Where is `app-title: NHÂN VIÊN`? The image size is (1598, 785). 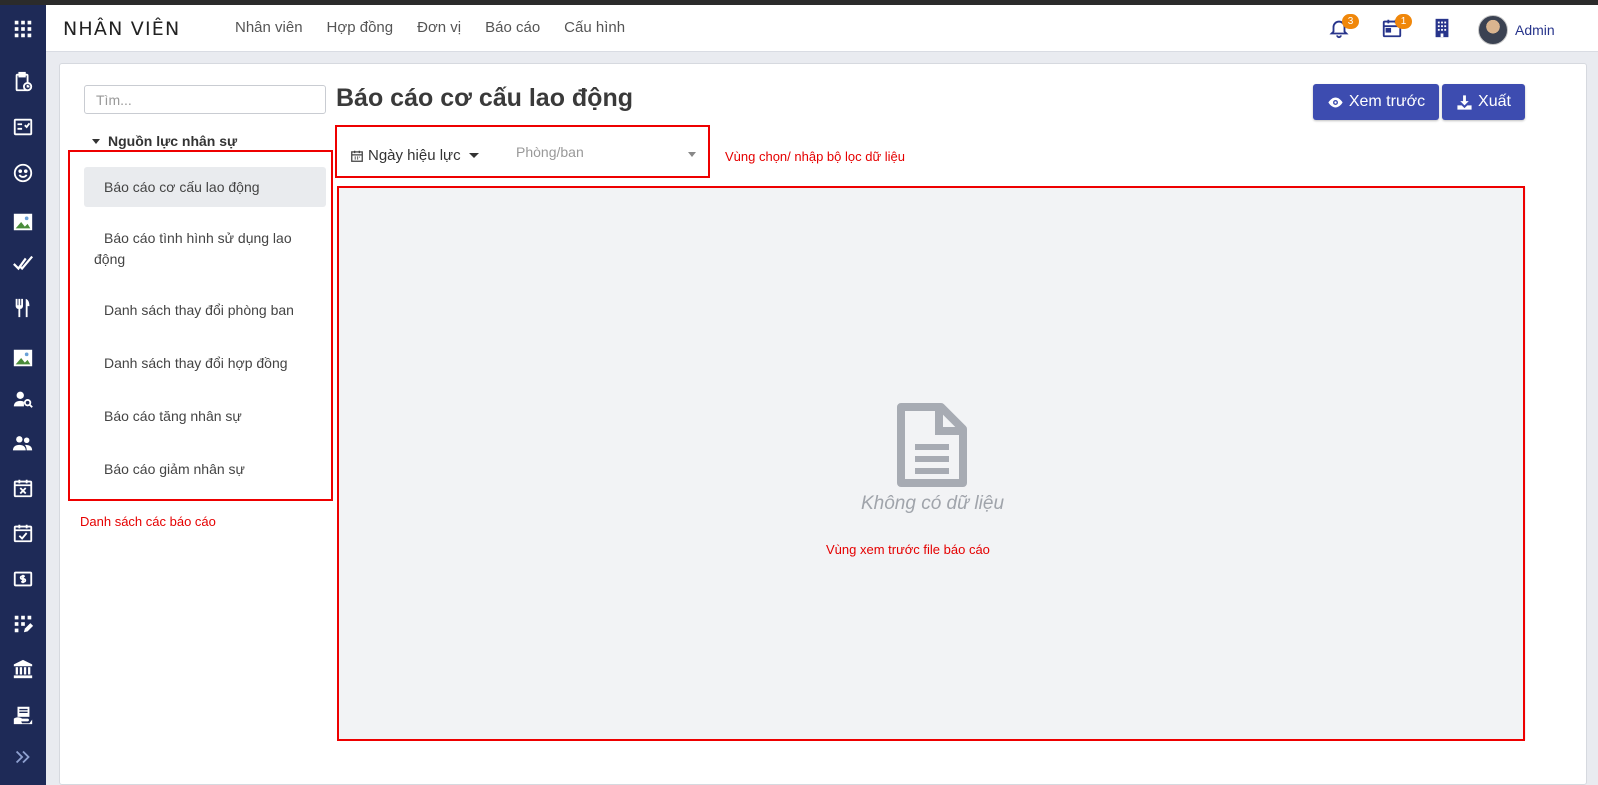 app-title: NHÂN VIÊN is located at coordinates (121, 29).